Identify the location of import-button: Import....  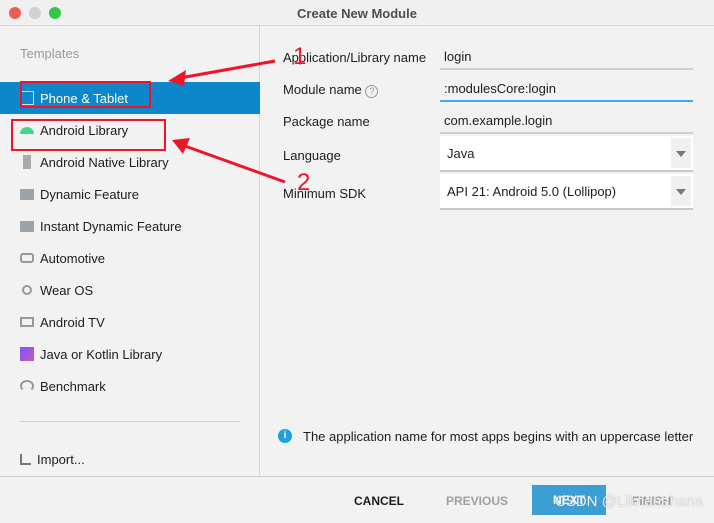
(52, 459).